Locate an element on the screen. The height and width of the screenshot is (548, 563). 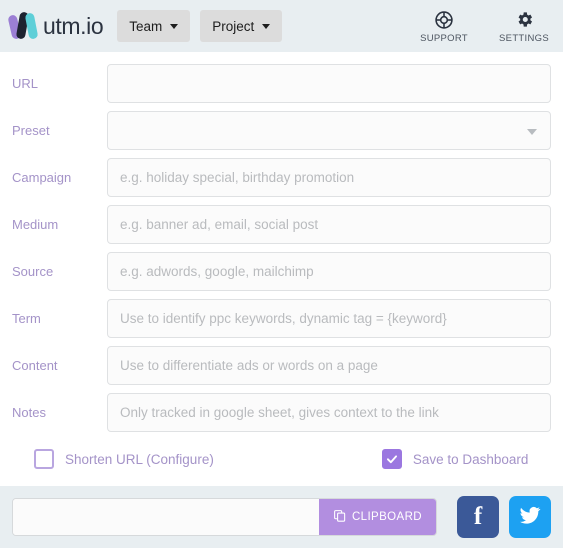
form-row-medium: Medium is located at coordinates (281, 224).